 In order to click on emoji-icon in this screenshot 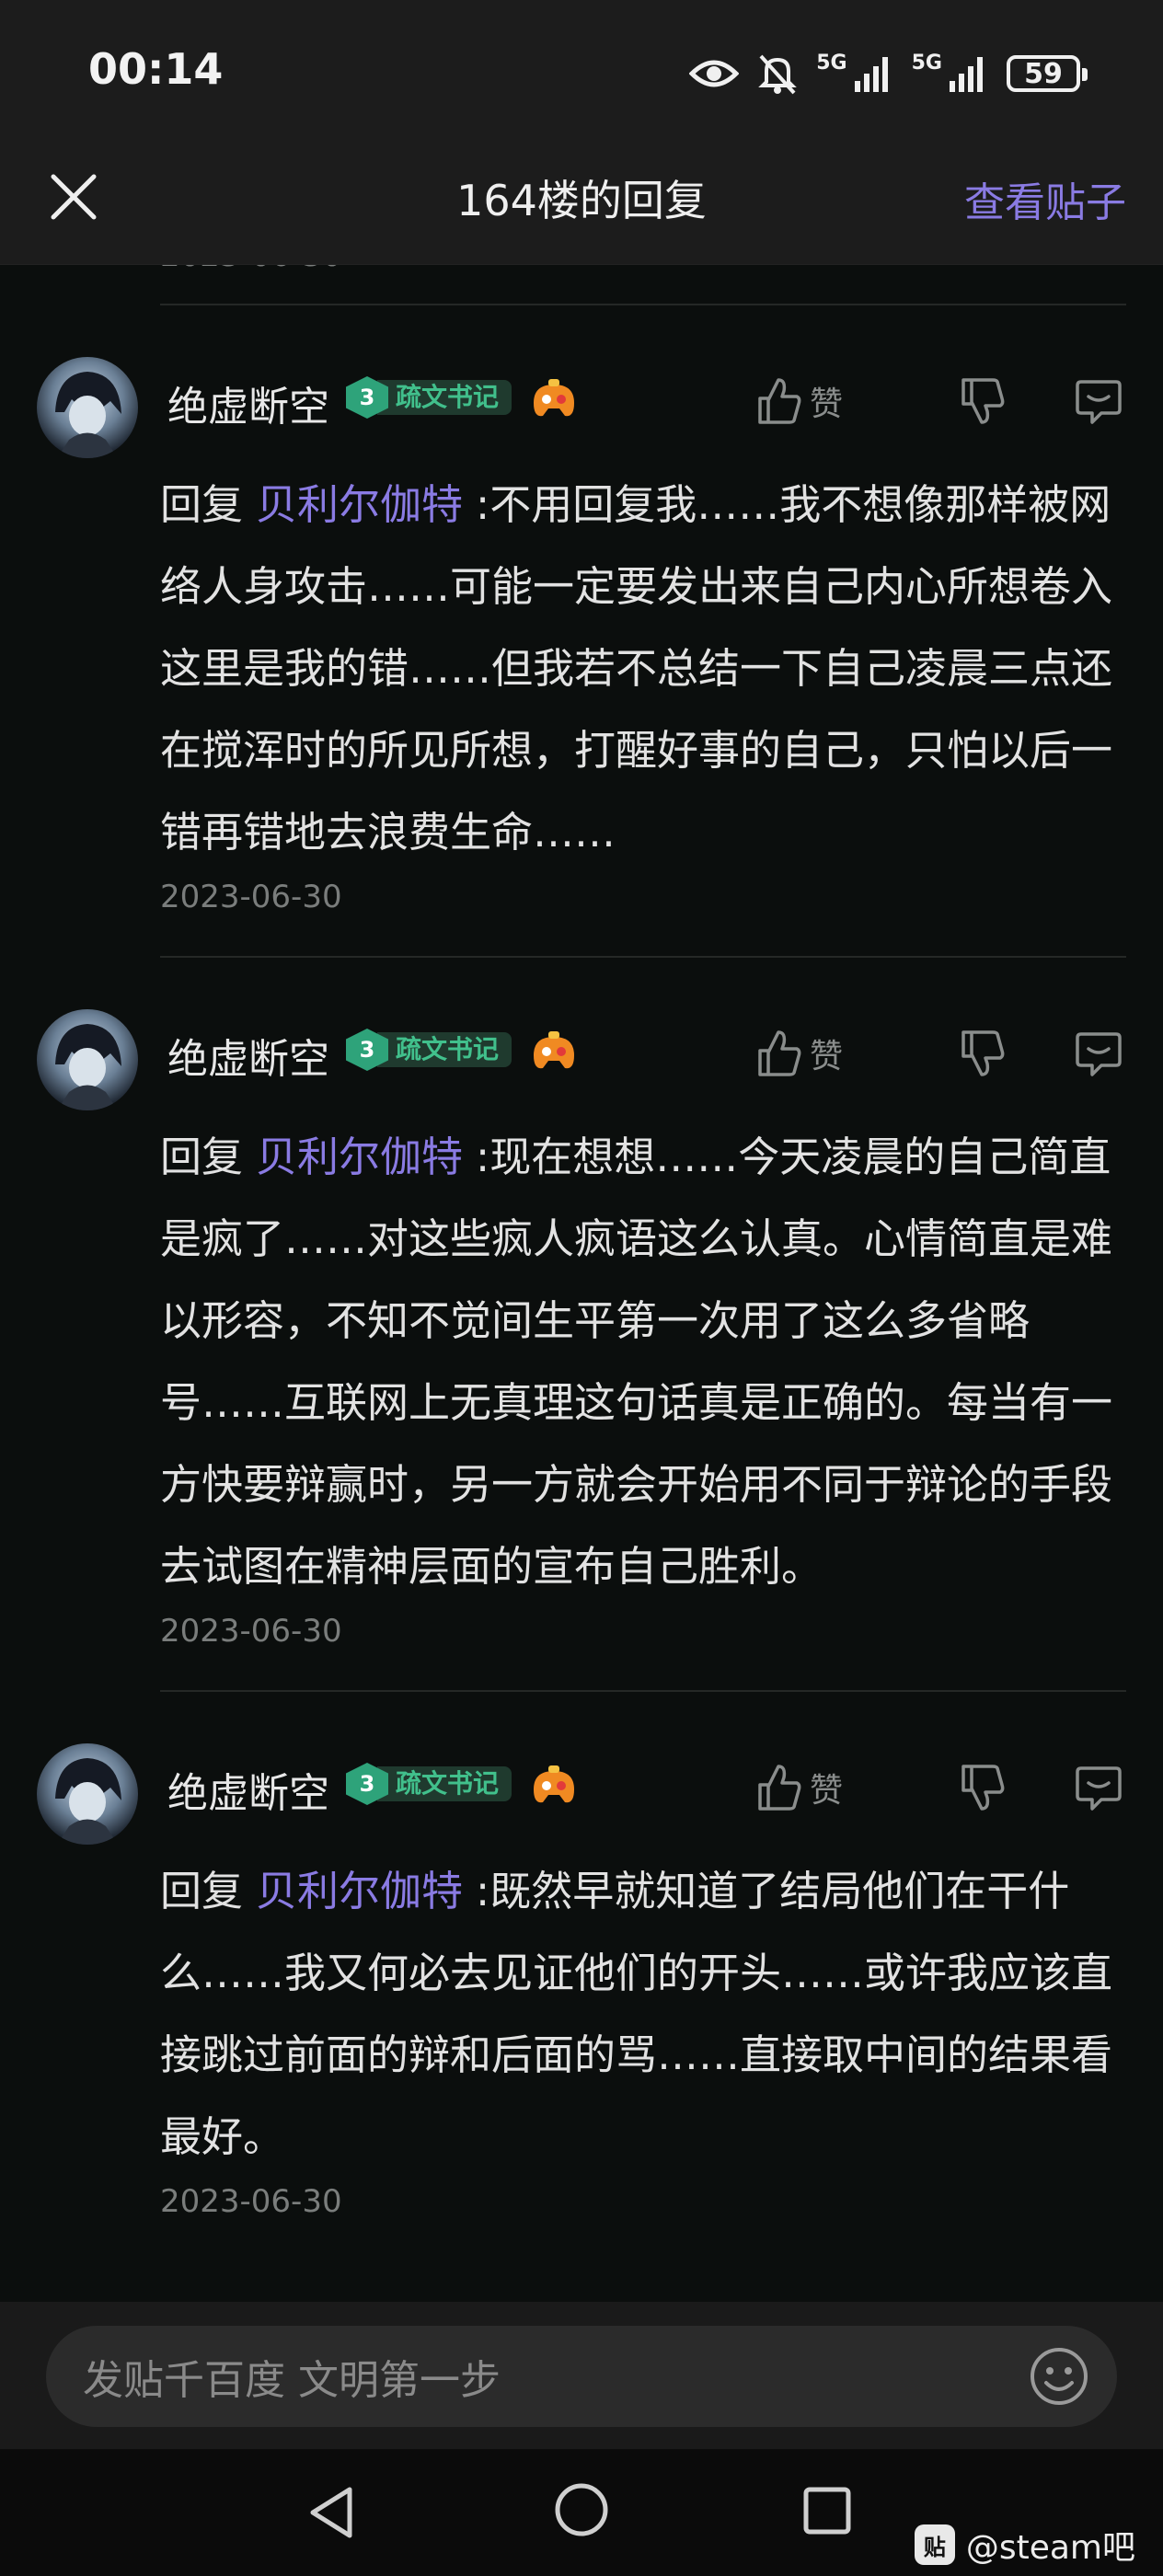, I will do `click(1059, 2376)`.